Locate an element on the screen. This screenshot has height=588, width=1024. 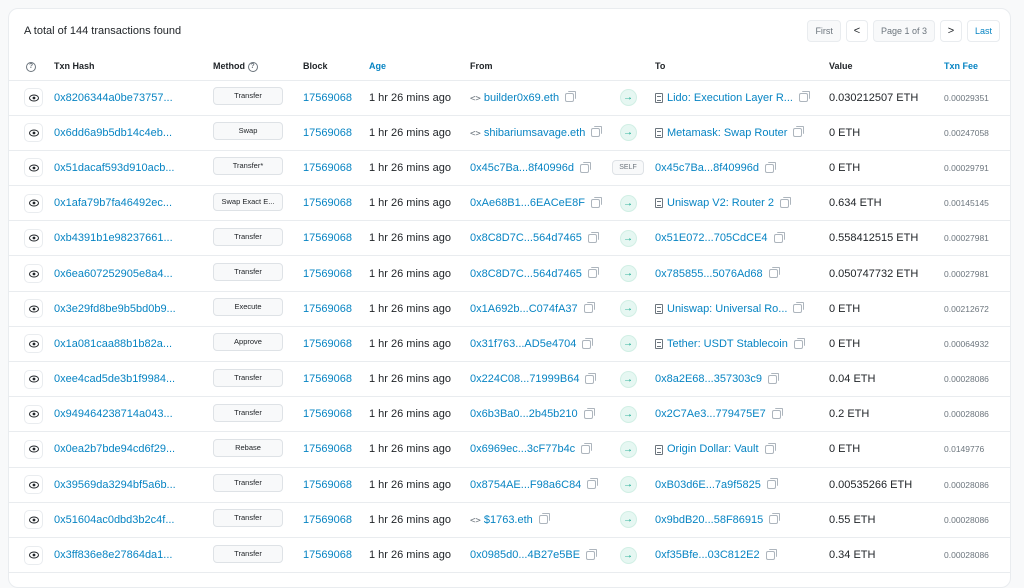
to-address-link: 0x45c7Ba...8f40996d is located at coordinates (707, 168).